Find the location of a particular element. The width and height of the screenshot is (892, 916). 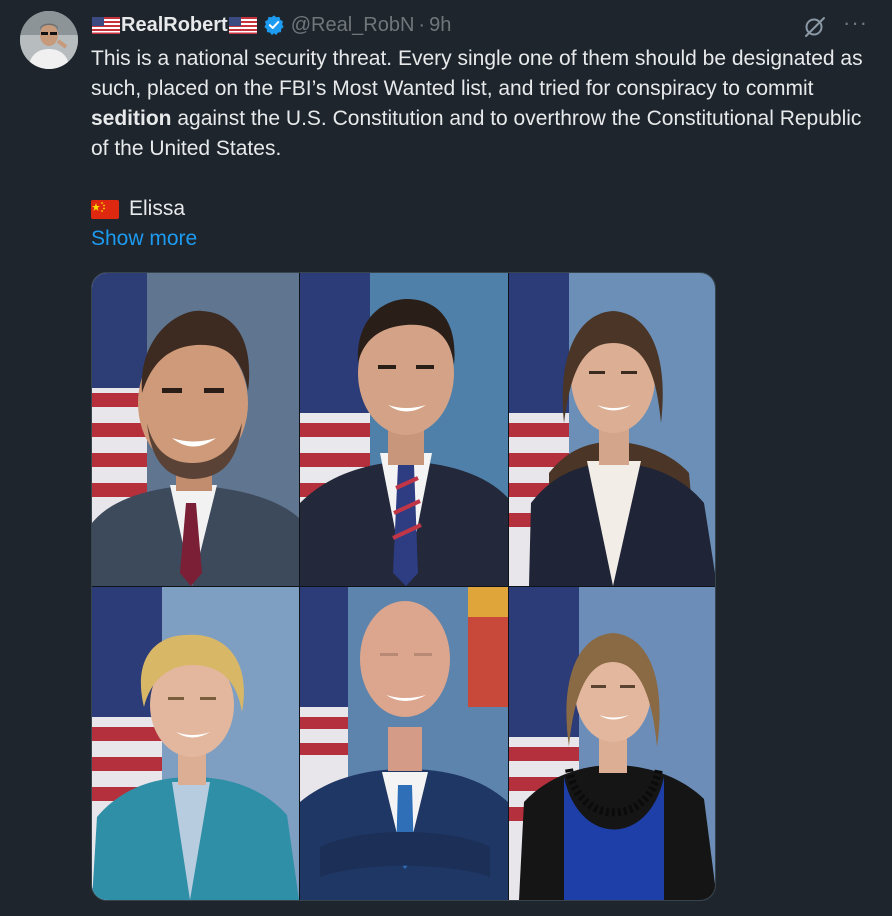

display-name: RealRobert is located at coordinates (174, 25).